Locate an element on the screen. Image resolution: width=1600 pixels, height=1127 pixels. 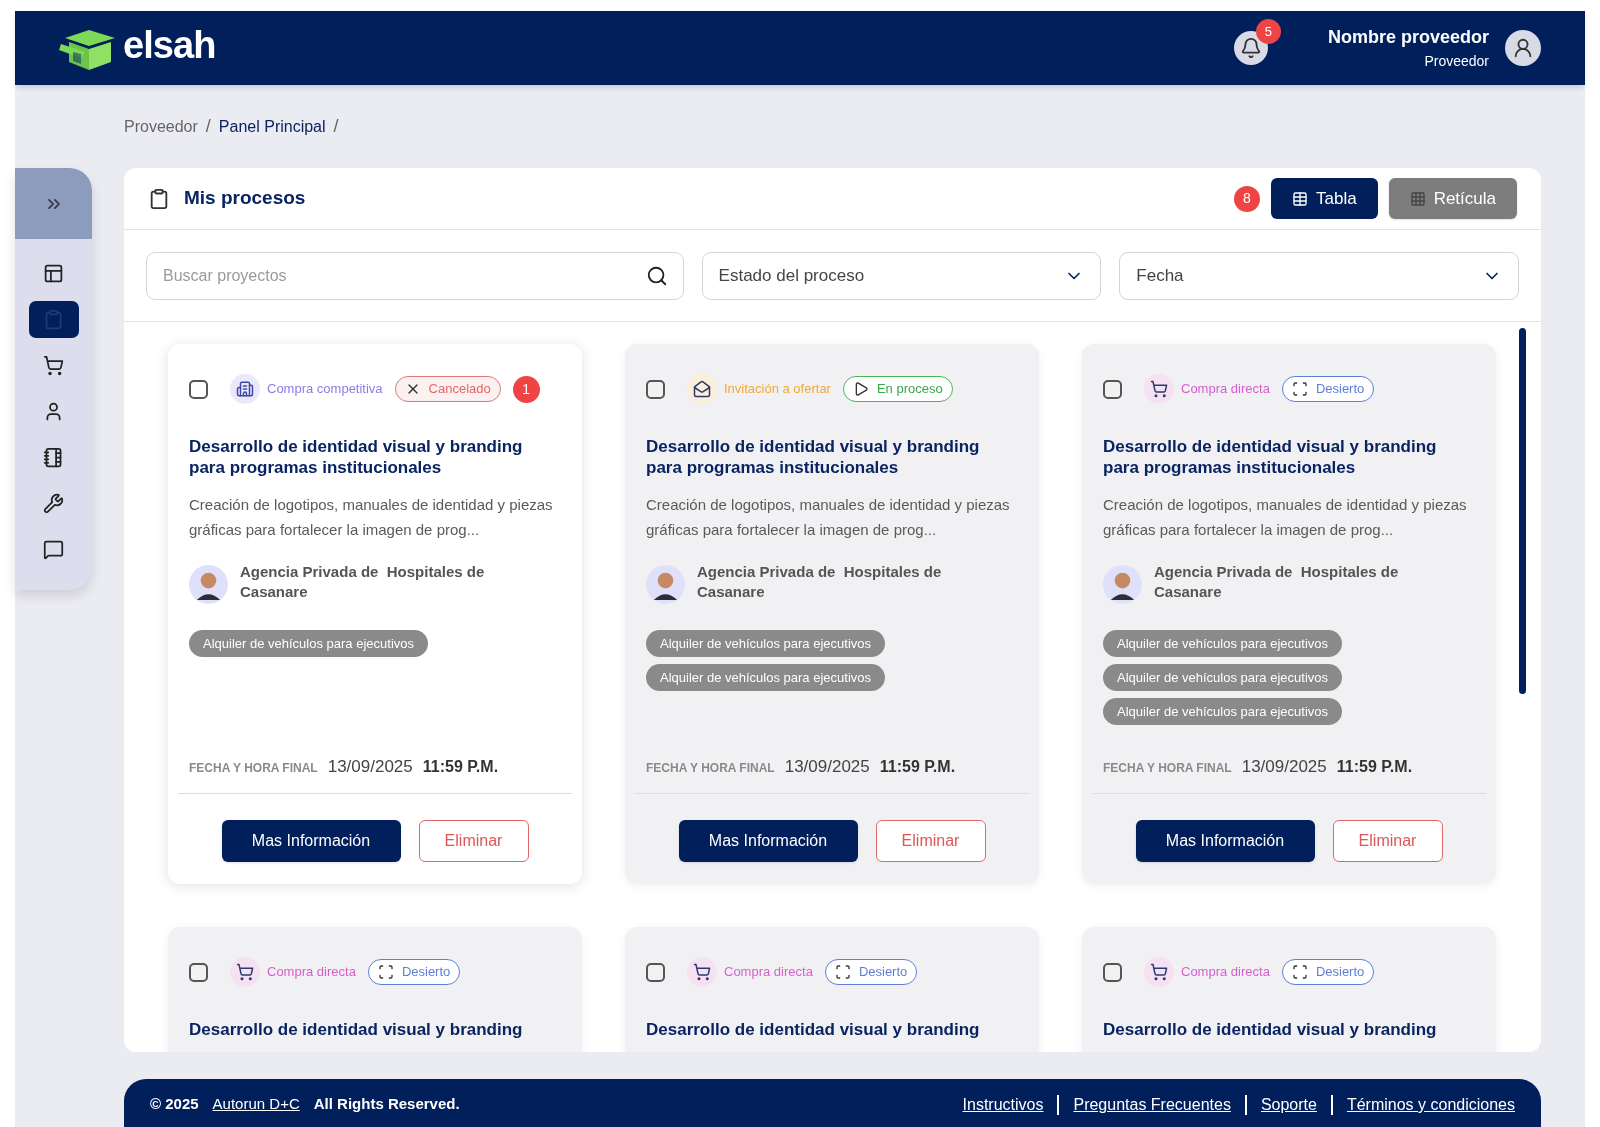
count-badge: 8 is located at coordinates (1247, 198).